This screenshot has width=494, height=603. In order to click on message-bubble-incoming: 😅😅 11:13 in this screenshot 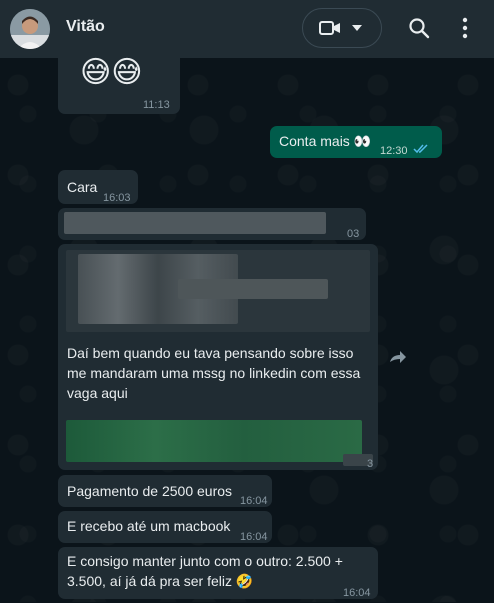, I will do `click(119, 86)`.